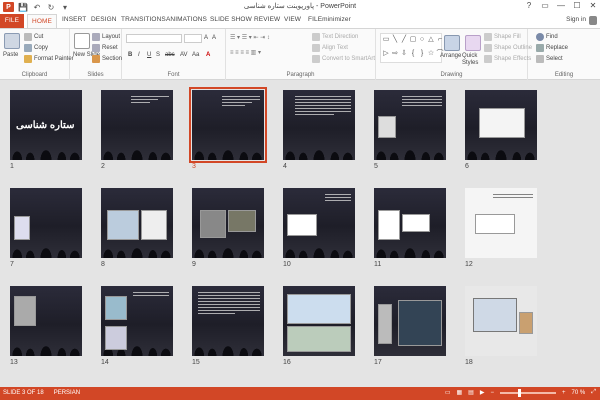  I want to click on help-icon: ?, so click(529, 5).